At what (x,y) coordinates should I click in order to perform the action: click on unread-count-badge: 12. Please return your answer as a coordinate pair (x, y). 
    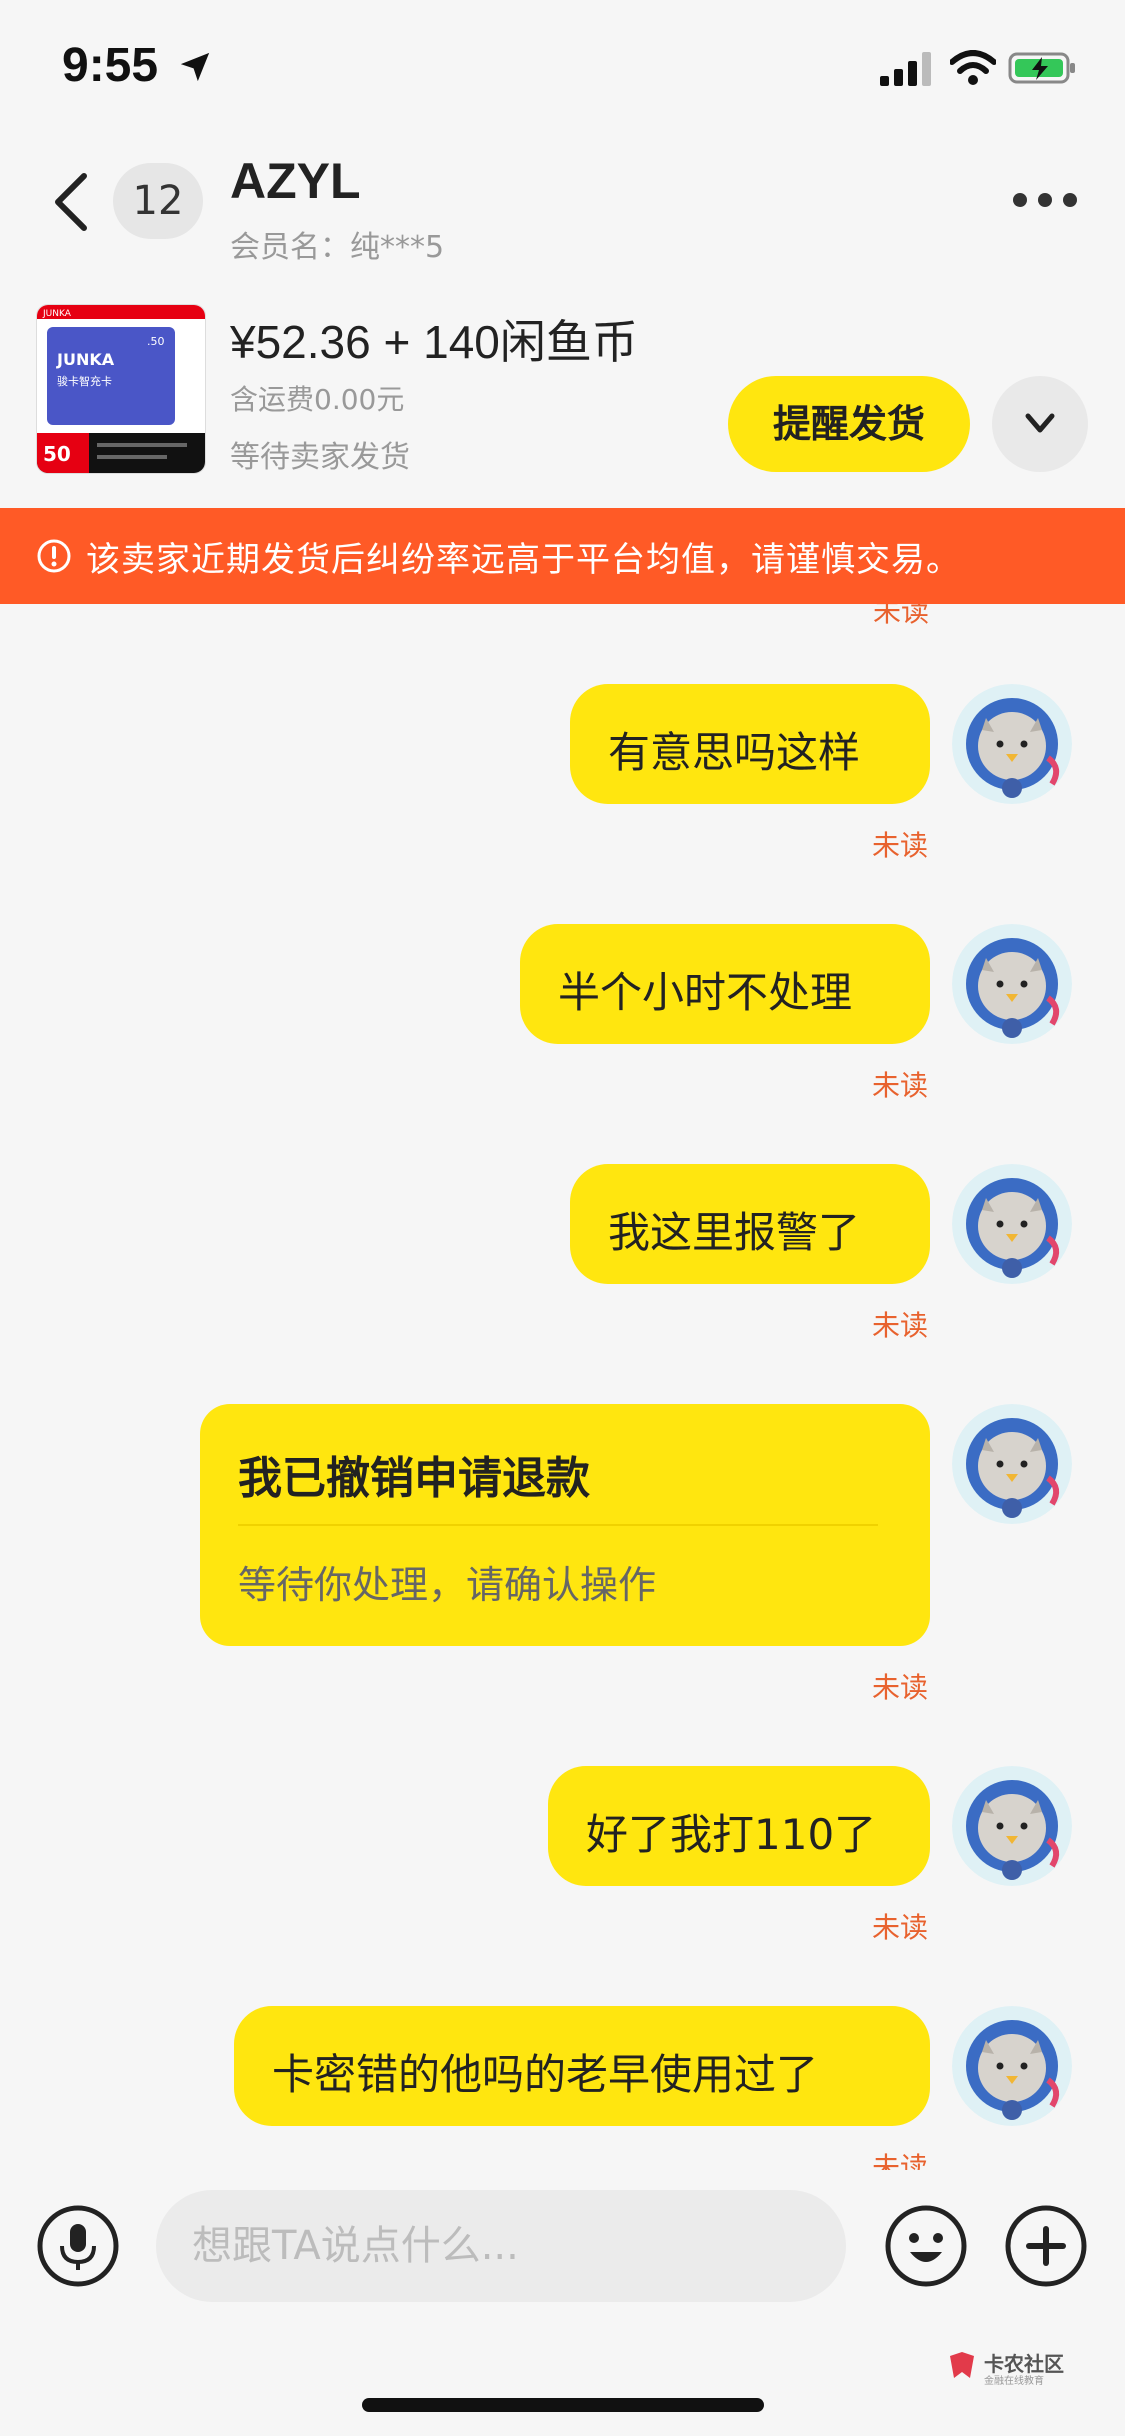
    Looking at the image, I should click on (158, 201).